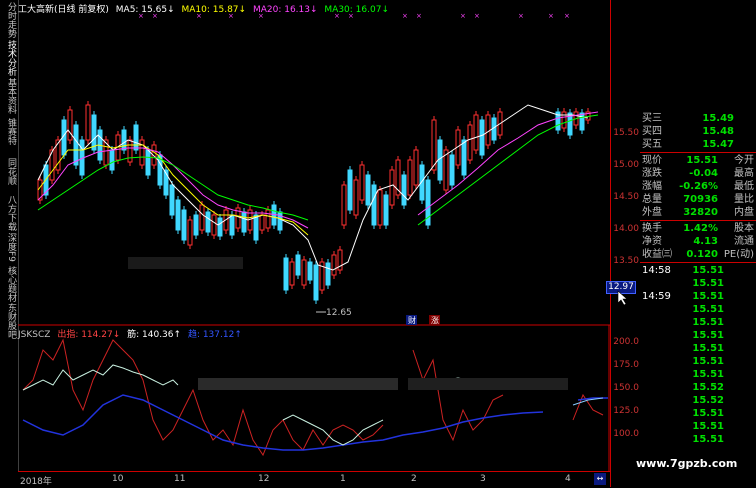 This screenshot has height=488, width=756. What do you see at coordinates (8, 247) in the screenshot?
I see `sidebar-tab: 深度F9` at bounding box center [8, 247].